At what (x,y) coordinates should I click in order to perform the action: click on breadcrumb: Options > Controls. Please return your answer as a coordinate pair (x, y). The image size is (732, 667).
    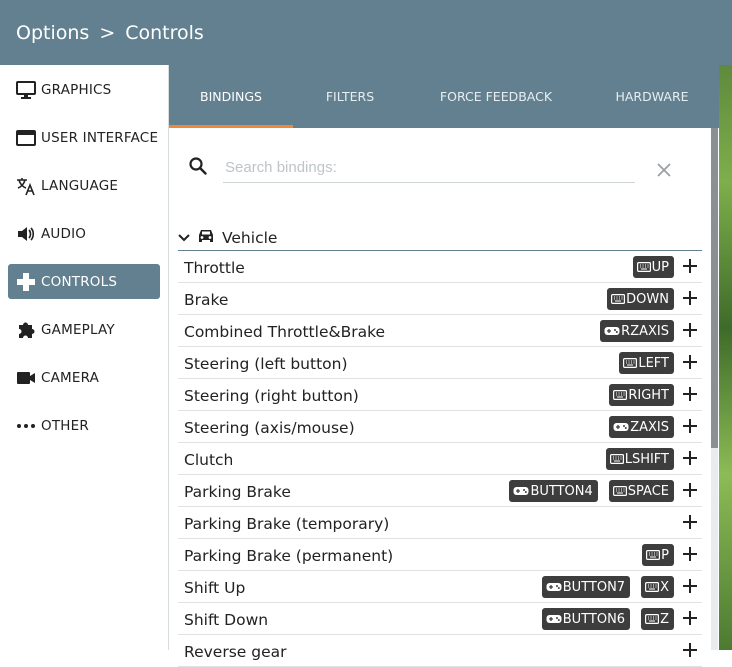
    Looking at the image, I should click on (110, 33).